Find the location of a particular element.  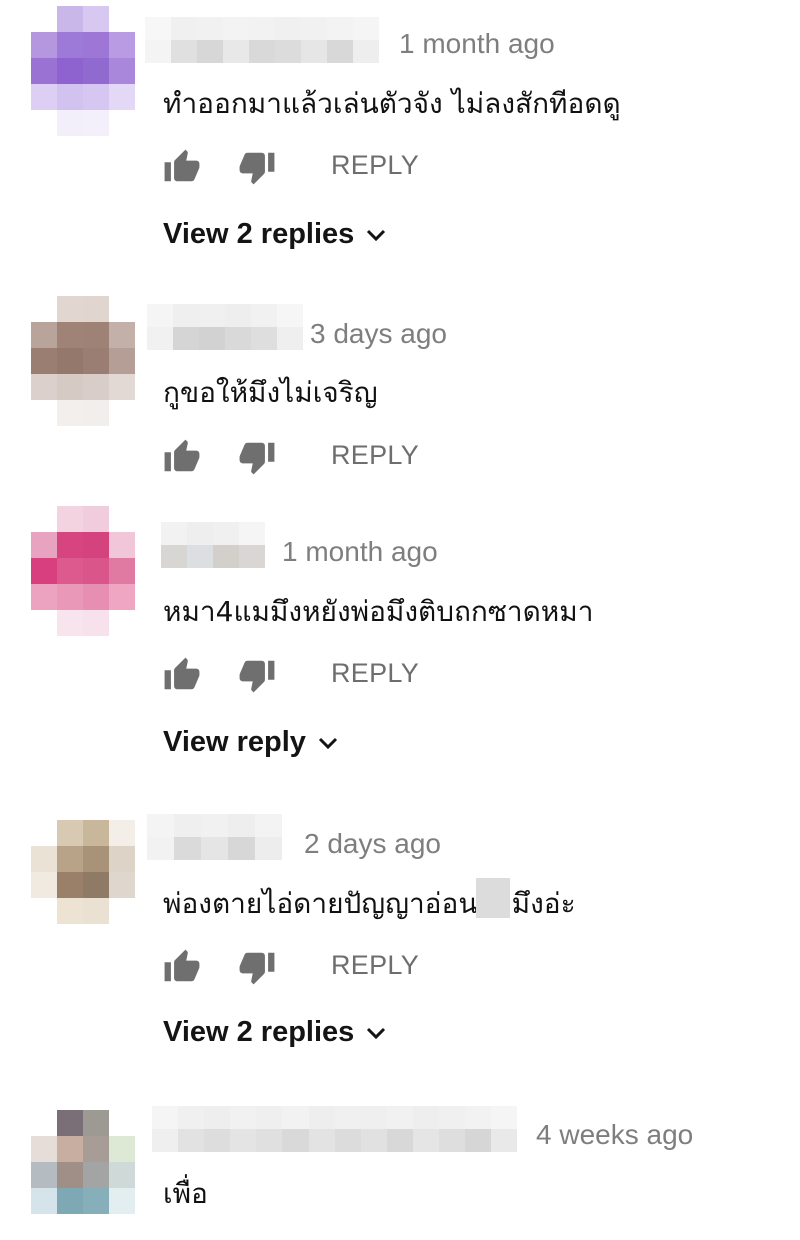

comment-text: หมา4แมมึงหยังพ่อมึงติบถกซาดหมา is located at coordinates (378, 611).